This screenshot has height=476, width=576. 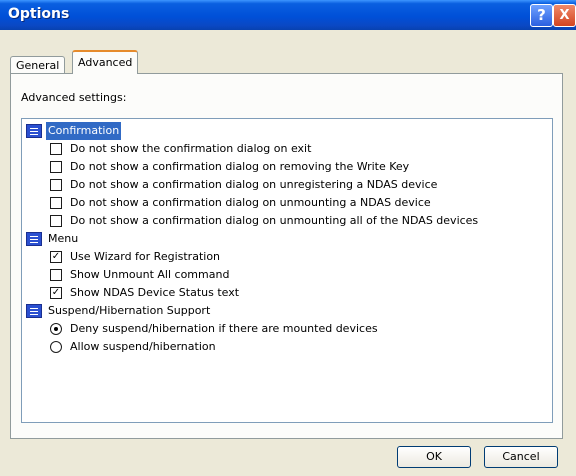 What do you see at coordinates (521, 457) in the screenshot?
I see `cancel-button: Cancel` at bounding box center [521, 457].